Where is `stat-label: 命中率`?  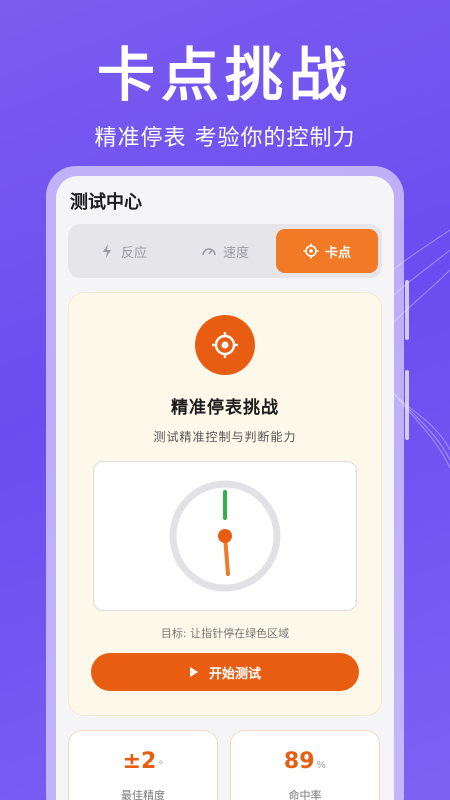 stat-label: 命中率 is located at coordinates (305, 794).